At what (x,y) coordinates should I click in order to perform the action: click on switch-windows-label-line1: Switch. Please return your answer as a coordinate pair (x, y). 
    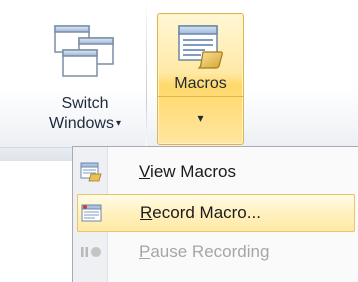
    Looking at the image, I should click on (85, 103).